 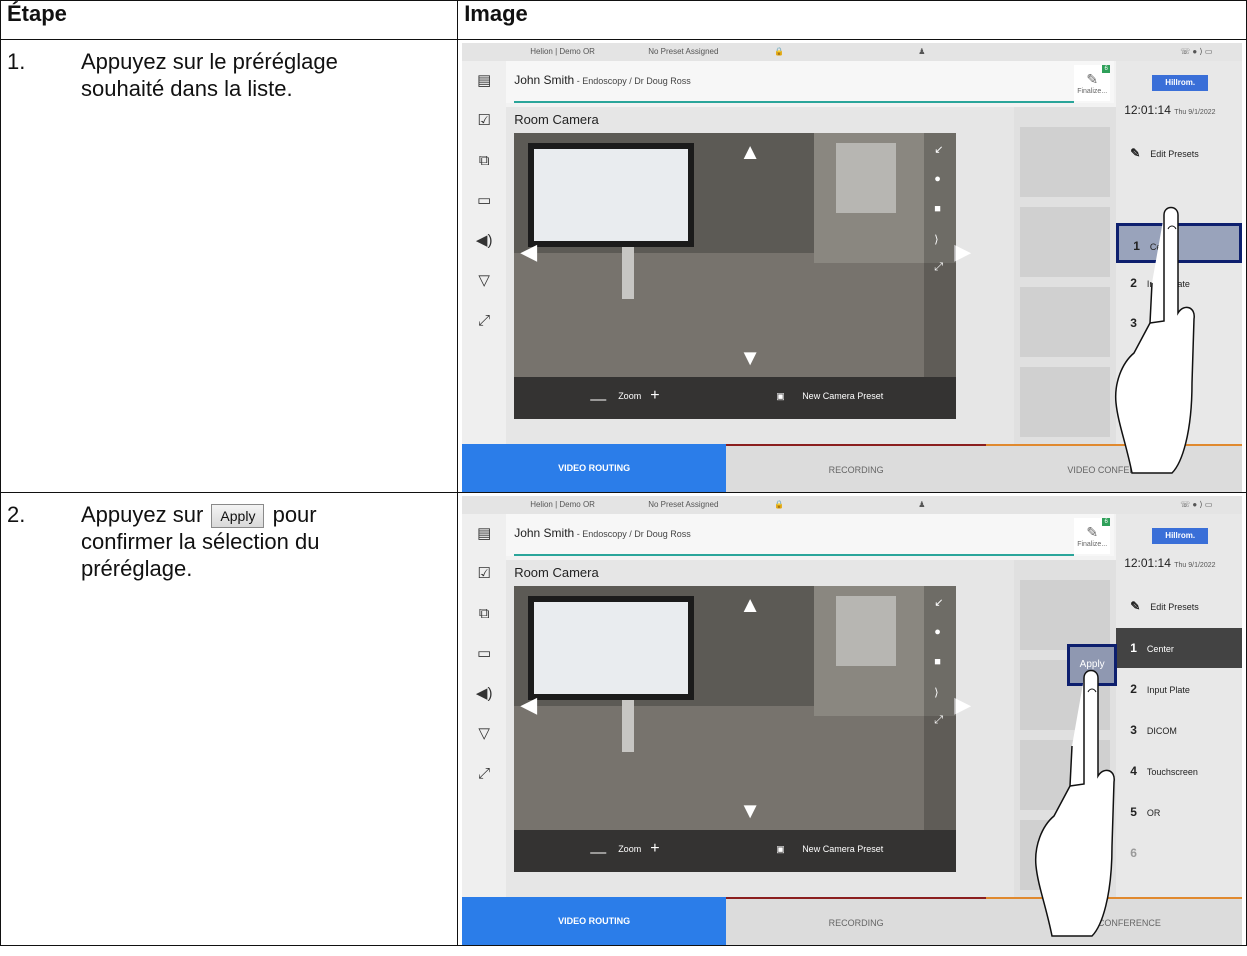 What do you see at coordinates (1180, 83) in the screenshot?
I see `hillrom-logo: Hillrom.` at bounding box center [1180, 83].